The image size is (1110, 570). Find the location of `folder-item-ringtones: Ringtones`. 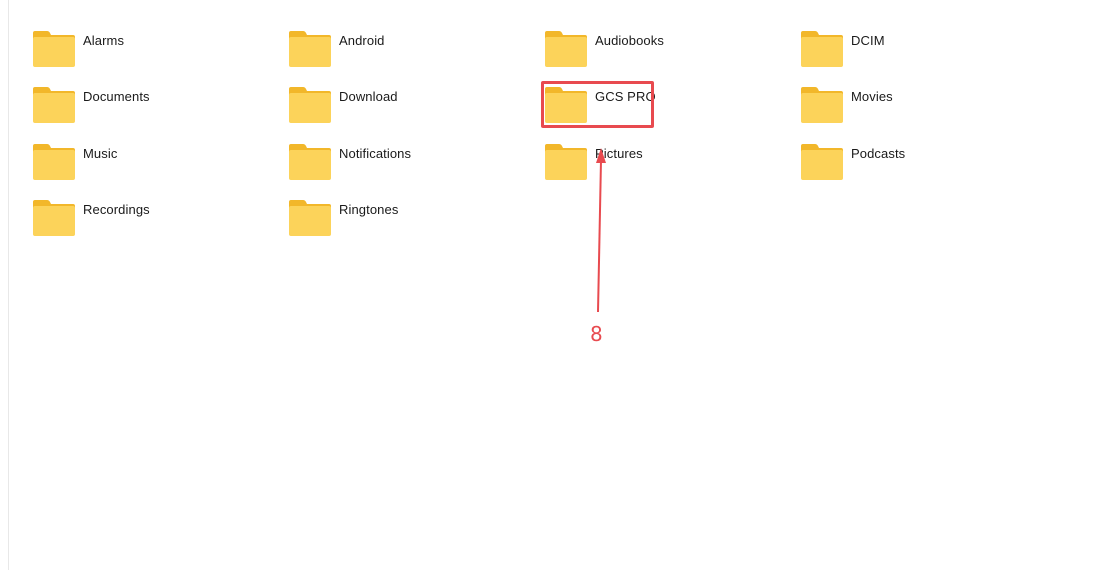

folder-item-ringtones: Ringtones is located at coordinates (408, 221).